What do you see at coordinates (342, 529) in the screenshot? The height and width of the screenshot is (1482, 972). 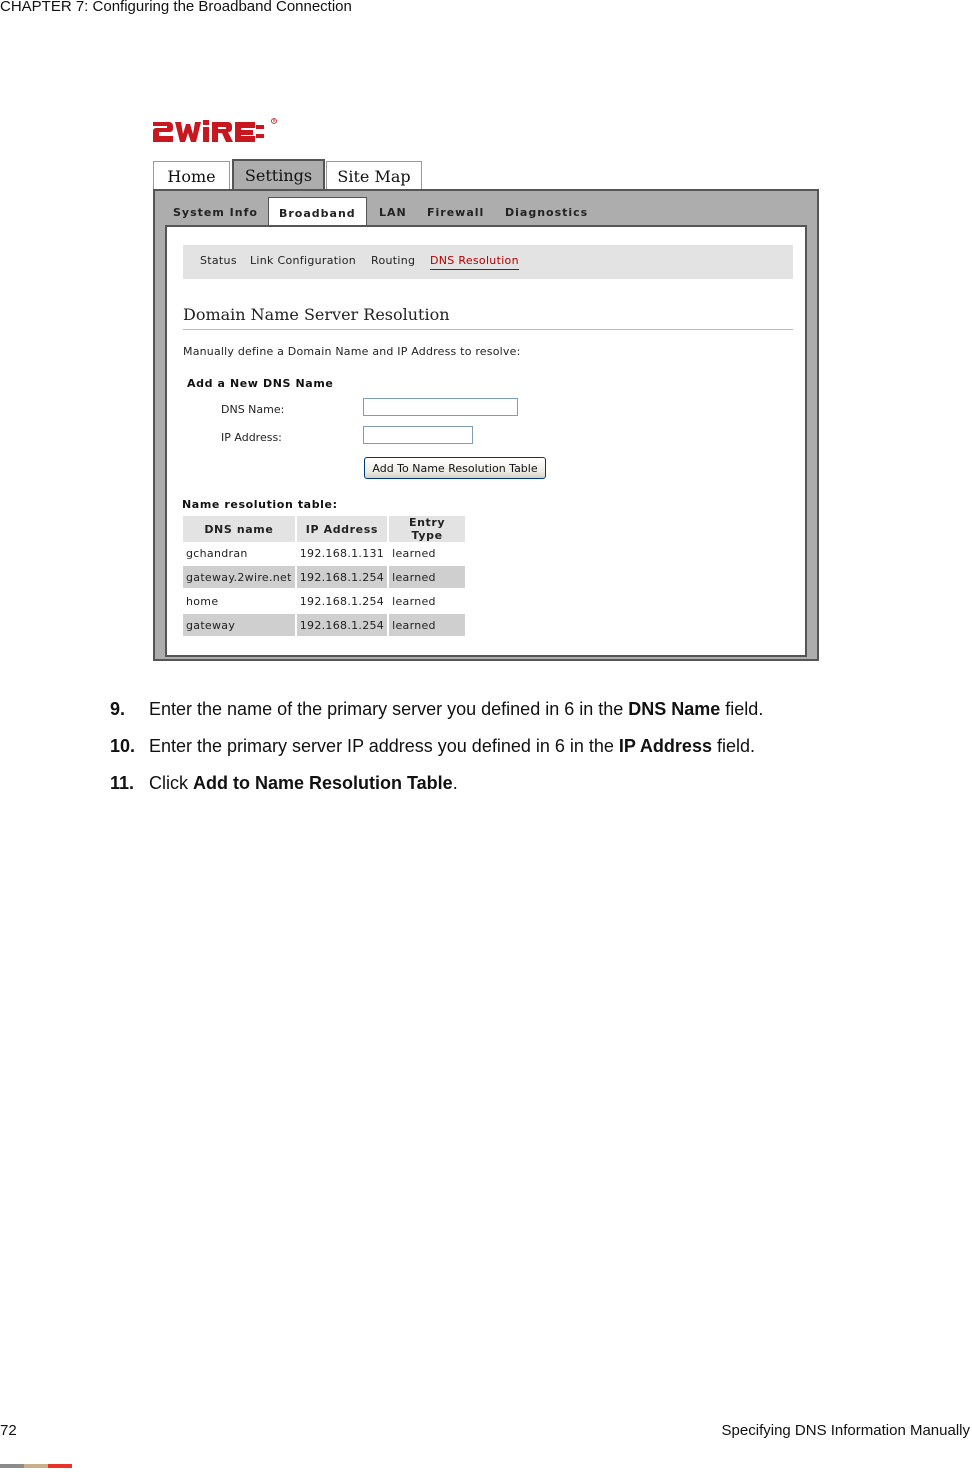 I see `column-header-ip-address: IP Address` at bounding box center [342, 529].